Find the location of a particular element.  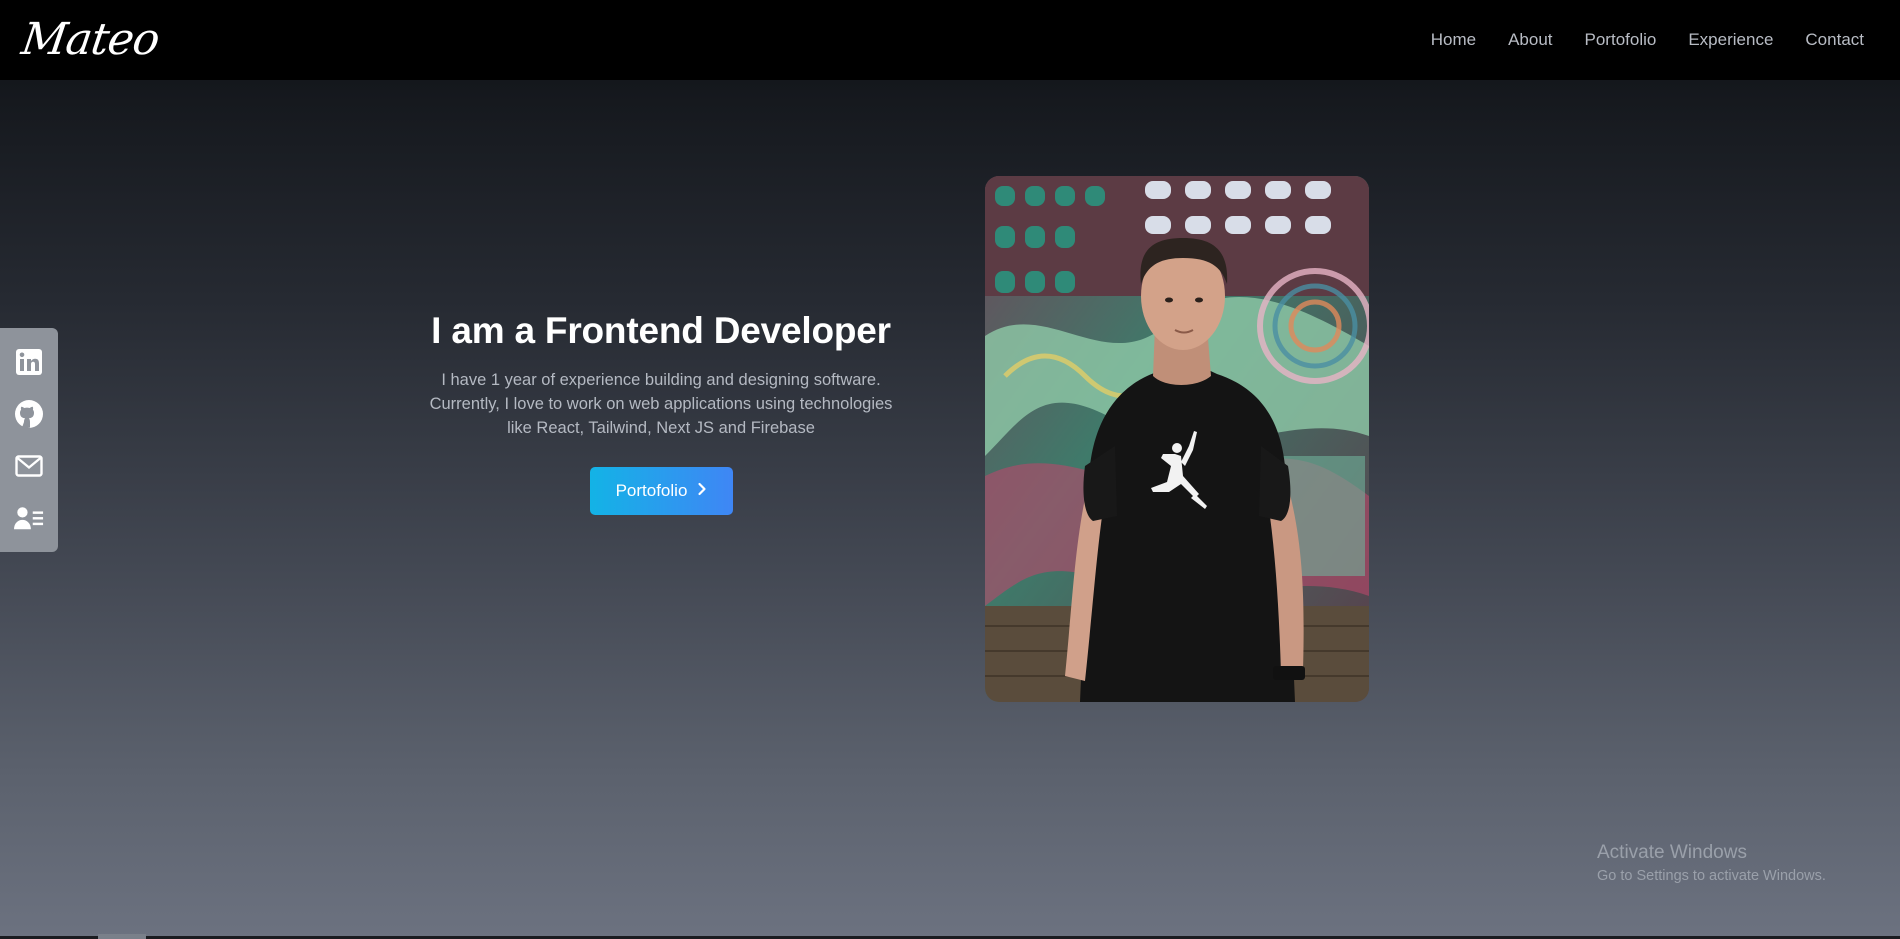

nav-link-about: About is located at coordinates (1530, 40).